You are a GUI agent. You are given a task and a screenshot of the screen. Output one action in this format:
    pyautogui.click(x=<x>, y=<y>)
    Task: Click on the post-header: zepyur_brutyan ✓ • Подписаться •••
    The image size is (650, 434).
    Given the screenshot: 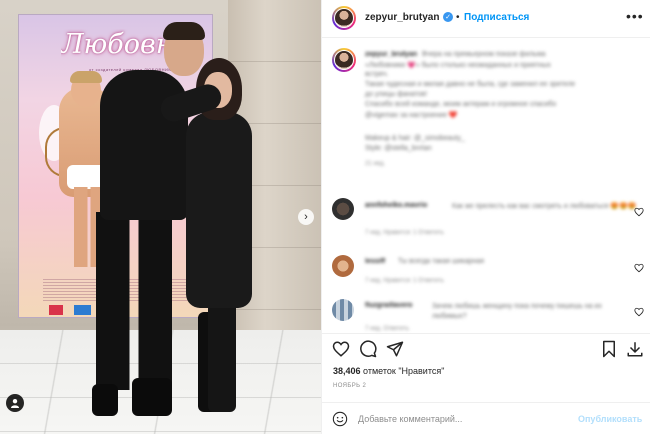 What is the action you would take?
    pyautogui.click(x=486, y=19)
    